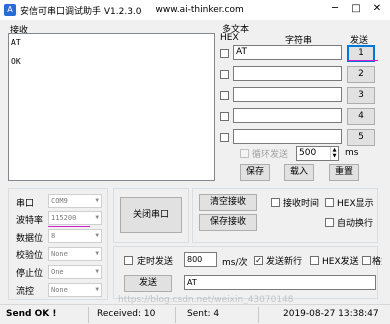 The width and height of the screenshot is (390, 324). What do you see at coordinates (317, 153) in the screenshot?
I see `loop-interval-stepper: 500 ▲ ▼` at bounding box center [317, 153].